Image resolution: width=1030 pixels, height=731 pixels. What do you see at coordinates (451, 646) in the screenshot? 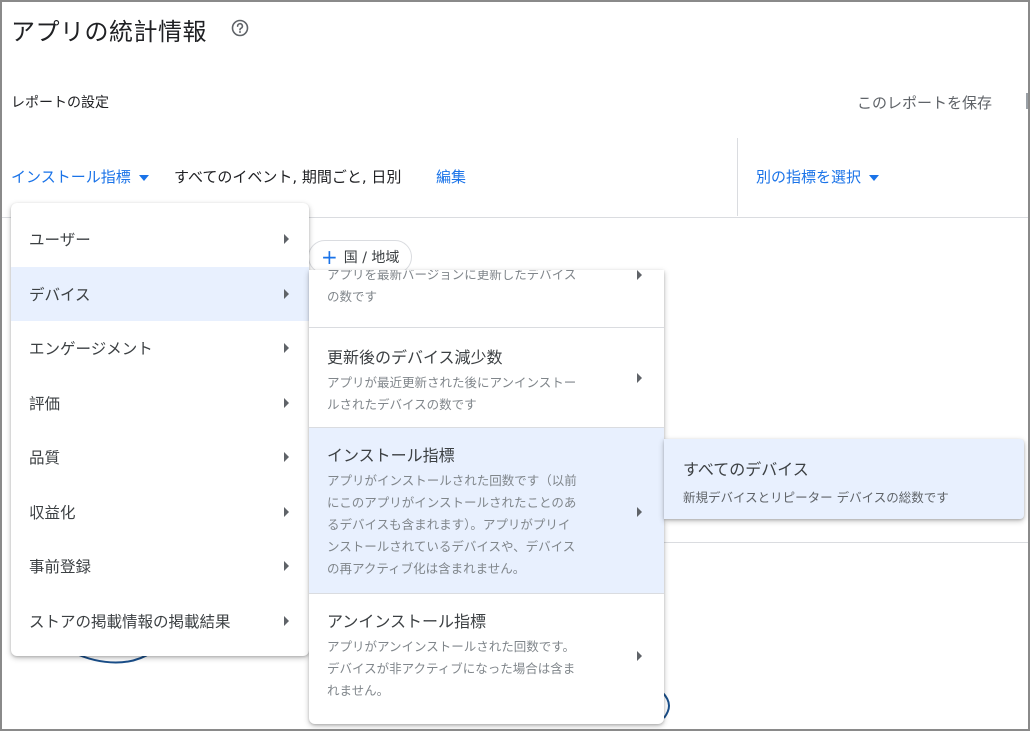
I see `submenu-item-desc-line: アプリがアンインストールされた回数です。` at bounding box center [451, 646].